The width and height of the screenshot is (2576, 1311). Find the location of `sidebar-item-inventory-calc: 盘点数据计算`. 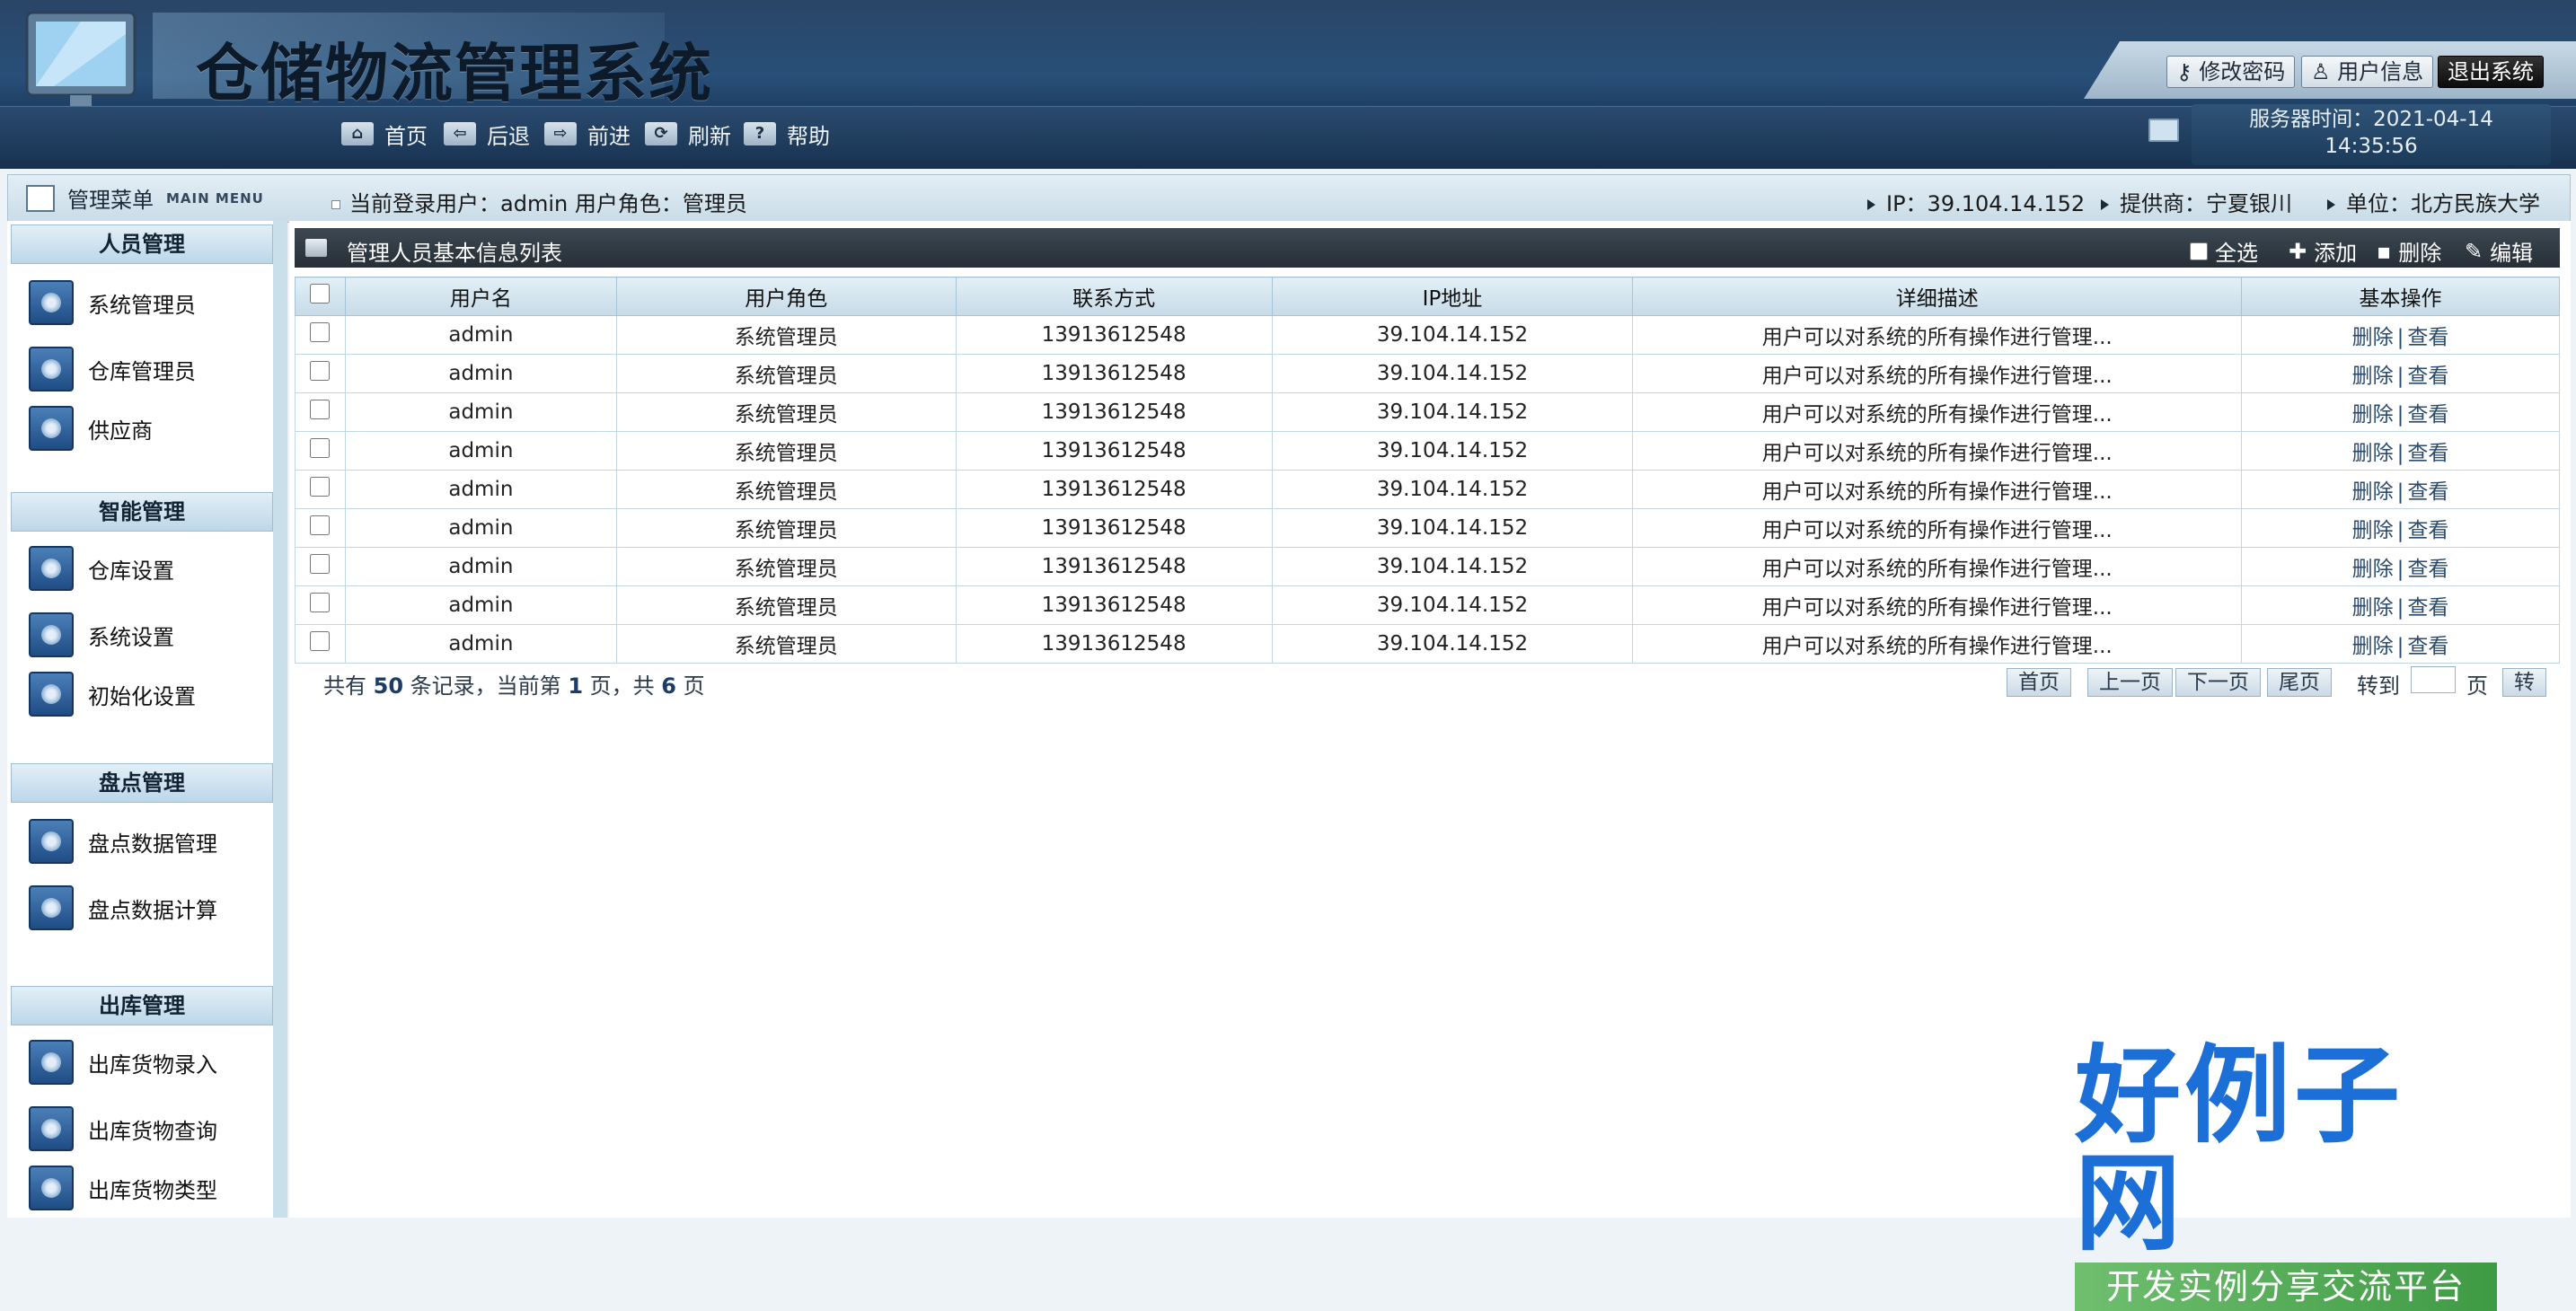

sidebar-item-inventory-calc: 盘点数据计算 is located at coordinates (123, 907).